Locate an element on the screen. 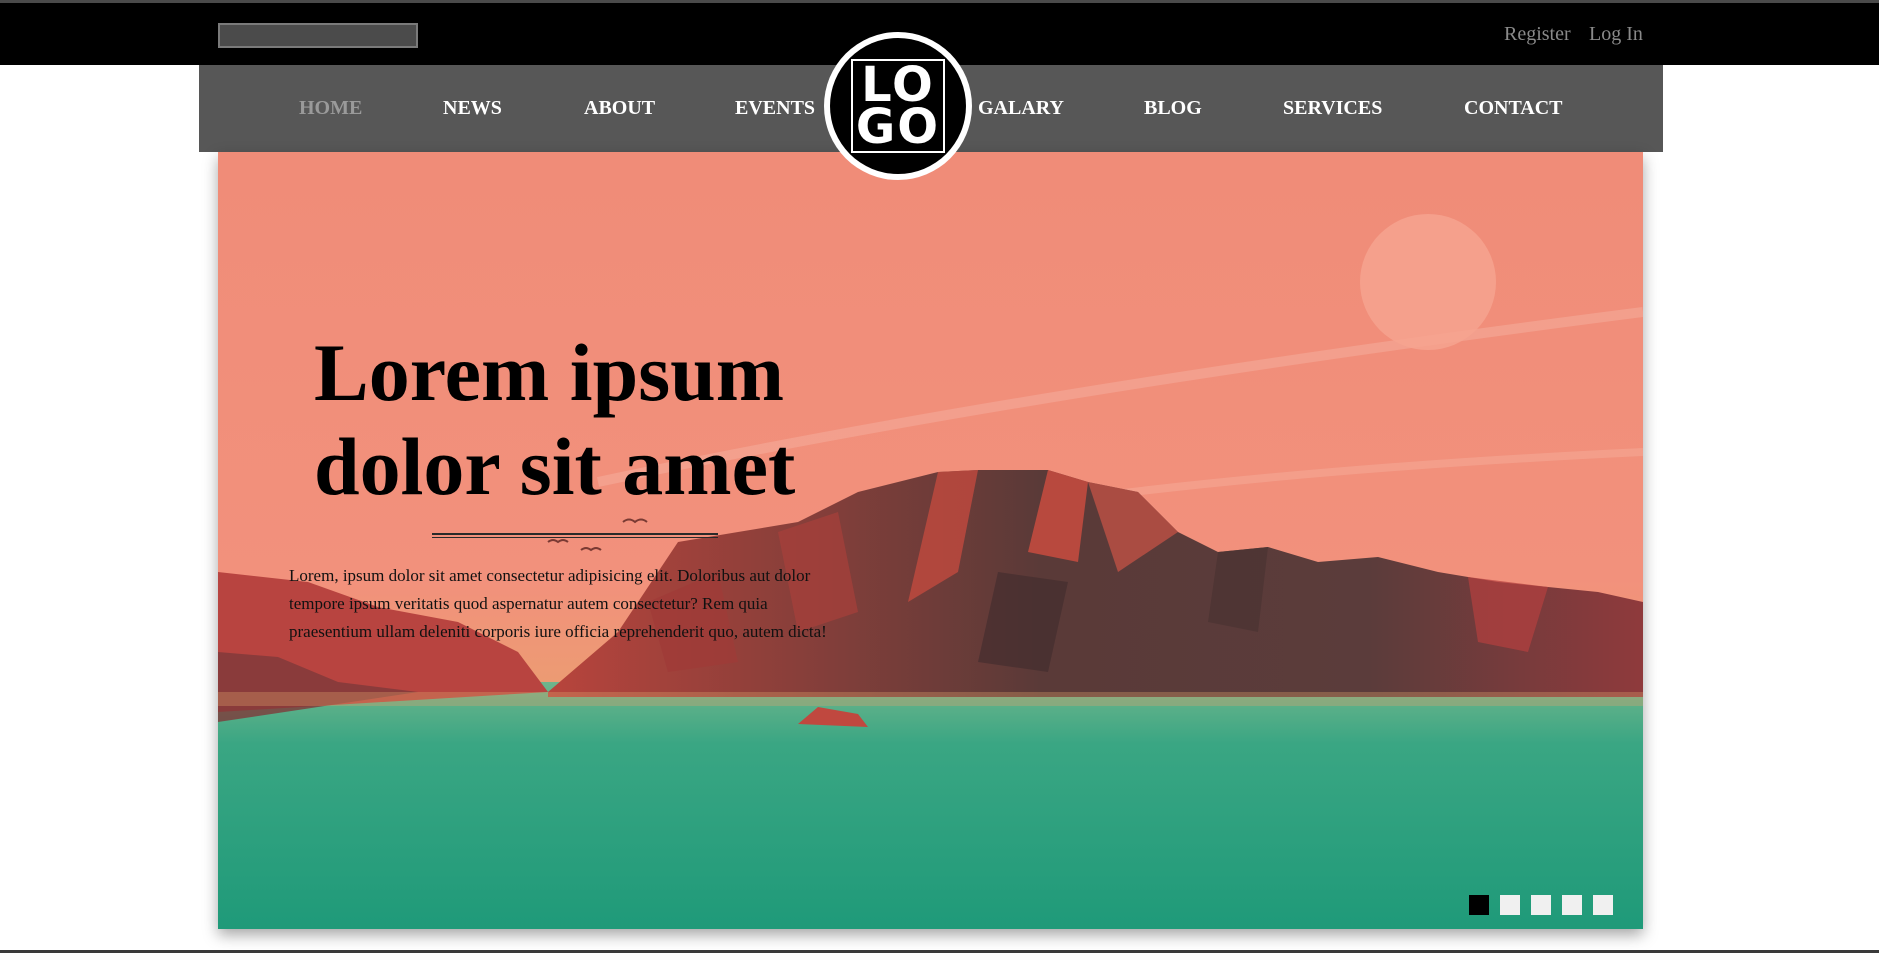 This screenshot has height=953, width=1879. nav-services: SERVICES is located at coordinates (1332, 108).